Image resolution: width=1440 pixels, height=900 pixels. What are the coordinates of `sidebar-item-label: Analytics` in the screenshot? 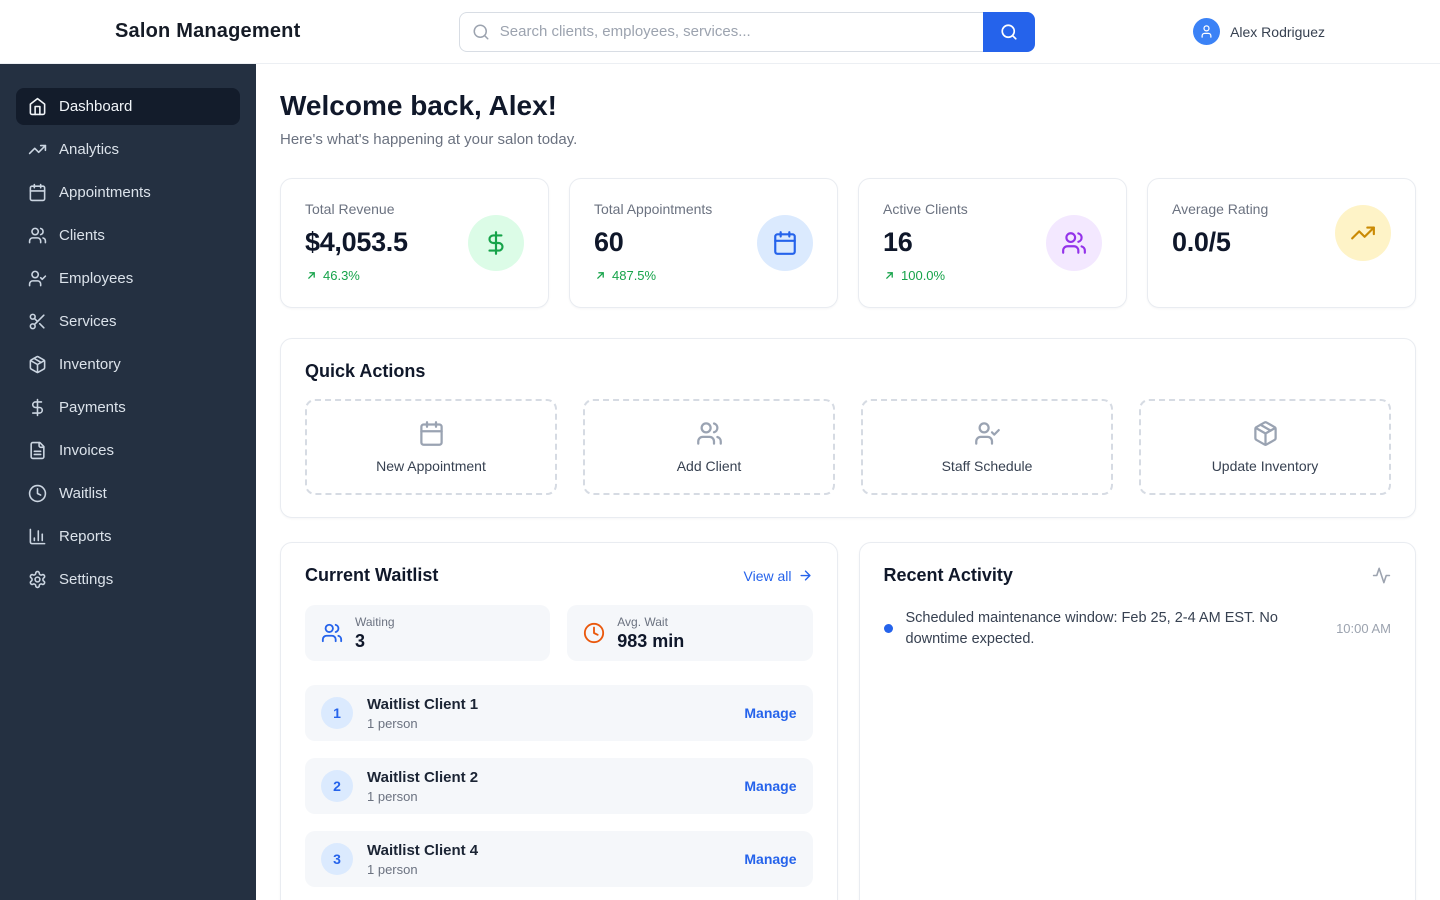 It's located at (89, 149).